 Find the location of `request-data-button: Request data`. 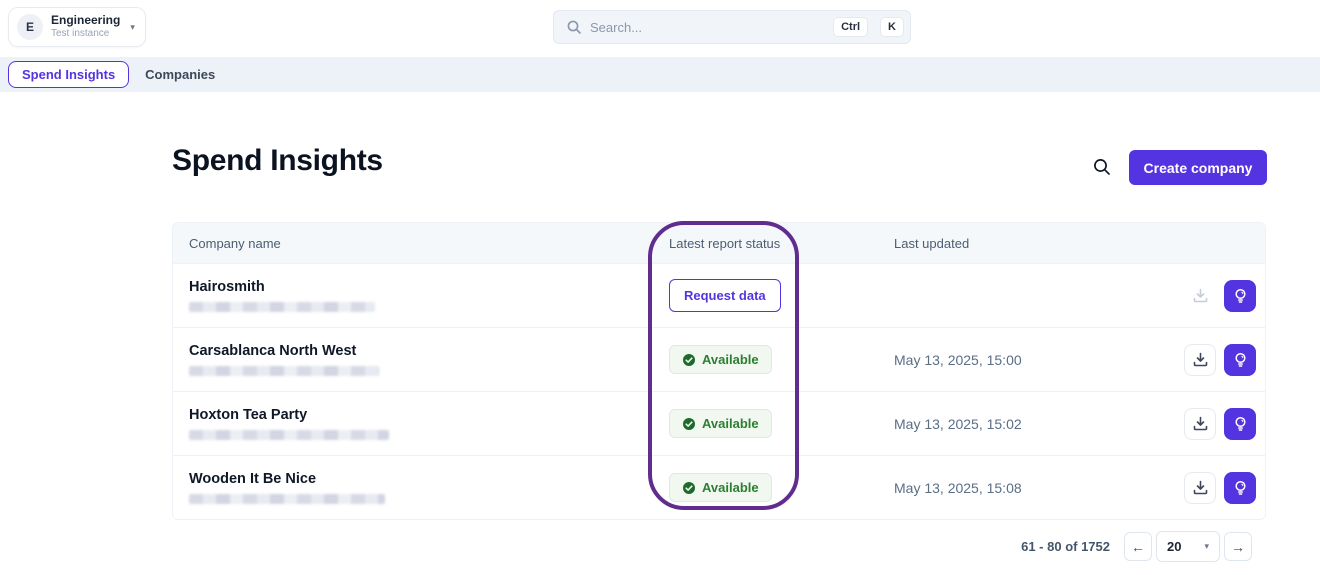

request-data-button: Request data is located at coordinates (725, 295).